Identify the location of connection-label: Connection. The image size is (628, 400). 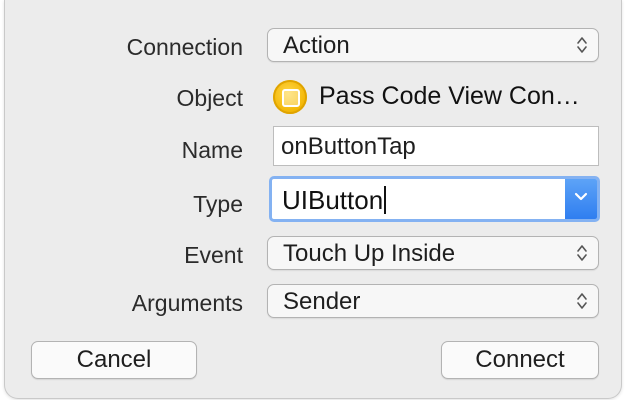
(184, 47).